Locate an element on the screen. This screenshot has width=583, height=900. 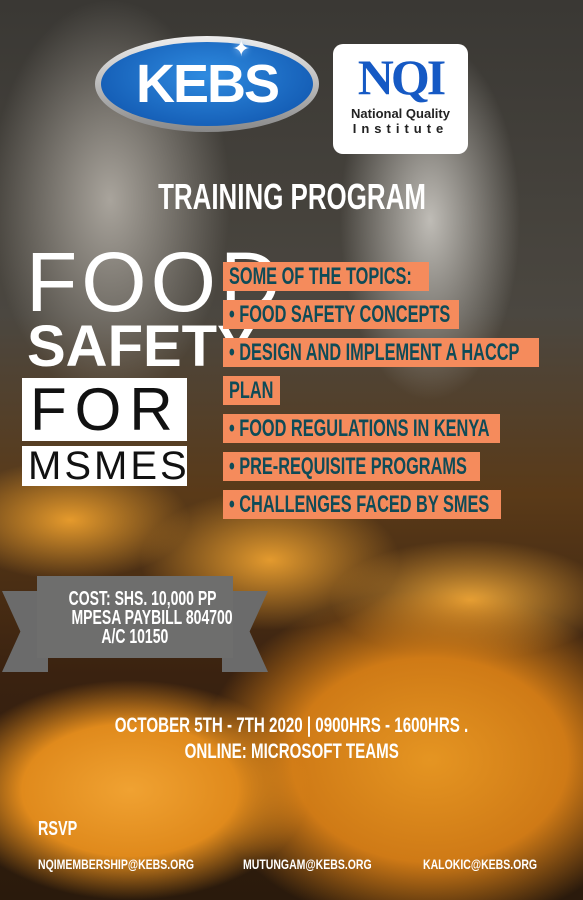
topics-heading: SOME OF THE TOPICS: is located at coordinates (326, 276).